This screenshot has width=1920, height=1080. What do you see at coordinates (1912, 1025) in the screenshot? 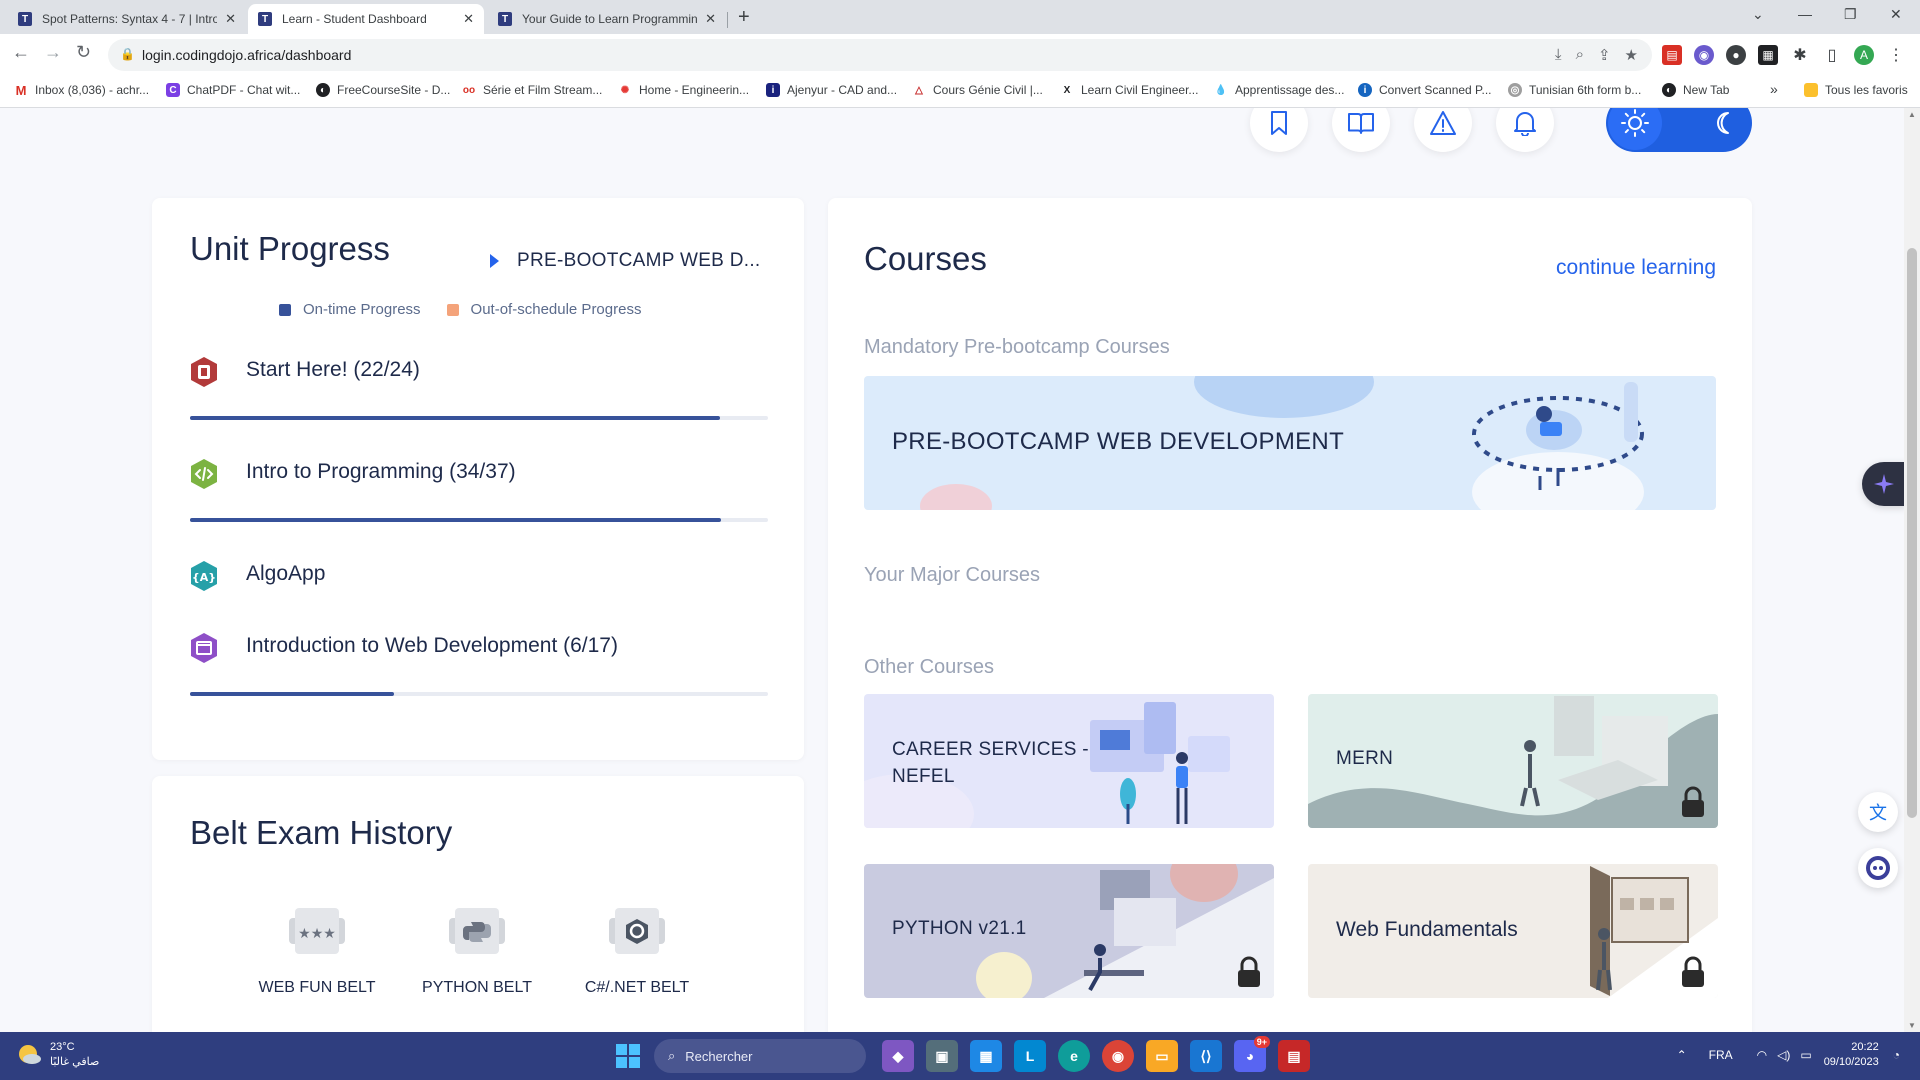
I see `scroll-down-icon: ▼` at bounding box center [1912, 1025].